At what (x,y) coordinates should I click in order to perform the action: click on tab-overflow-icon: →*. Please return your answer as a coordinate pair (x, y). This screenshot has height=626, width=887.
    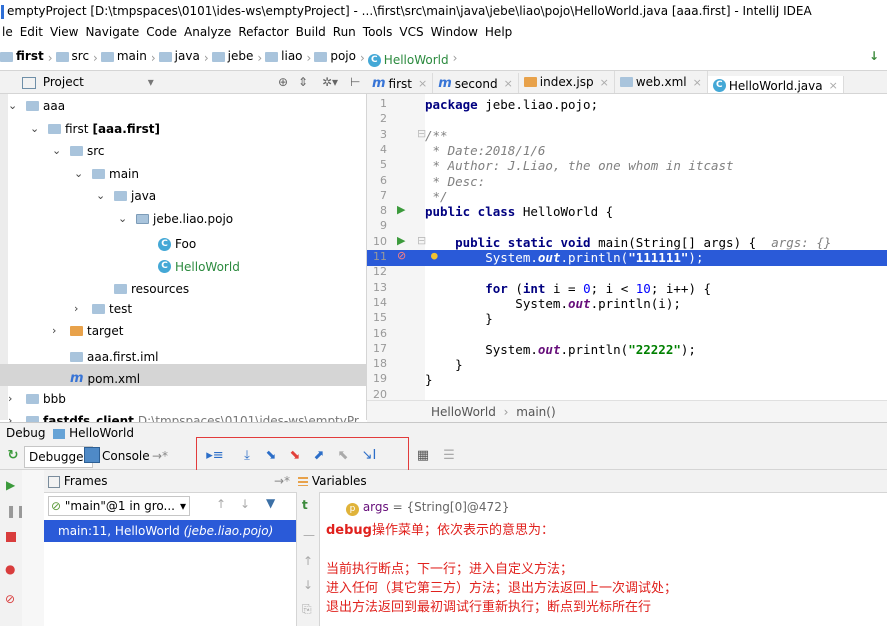
    Looking at the image, I should click on (160, 456).